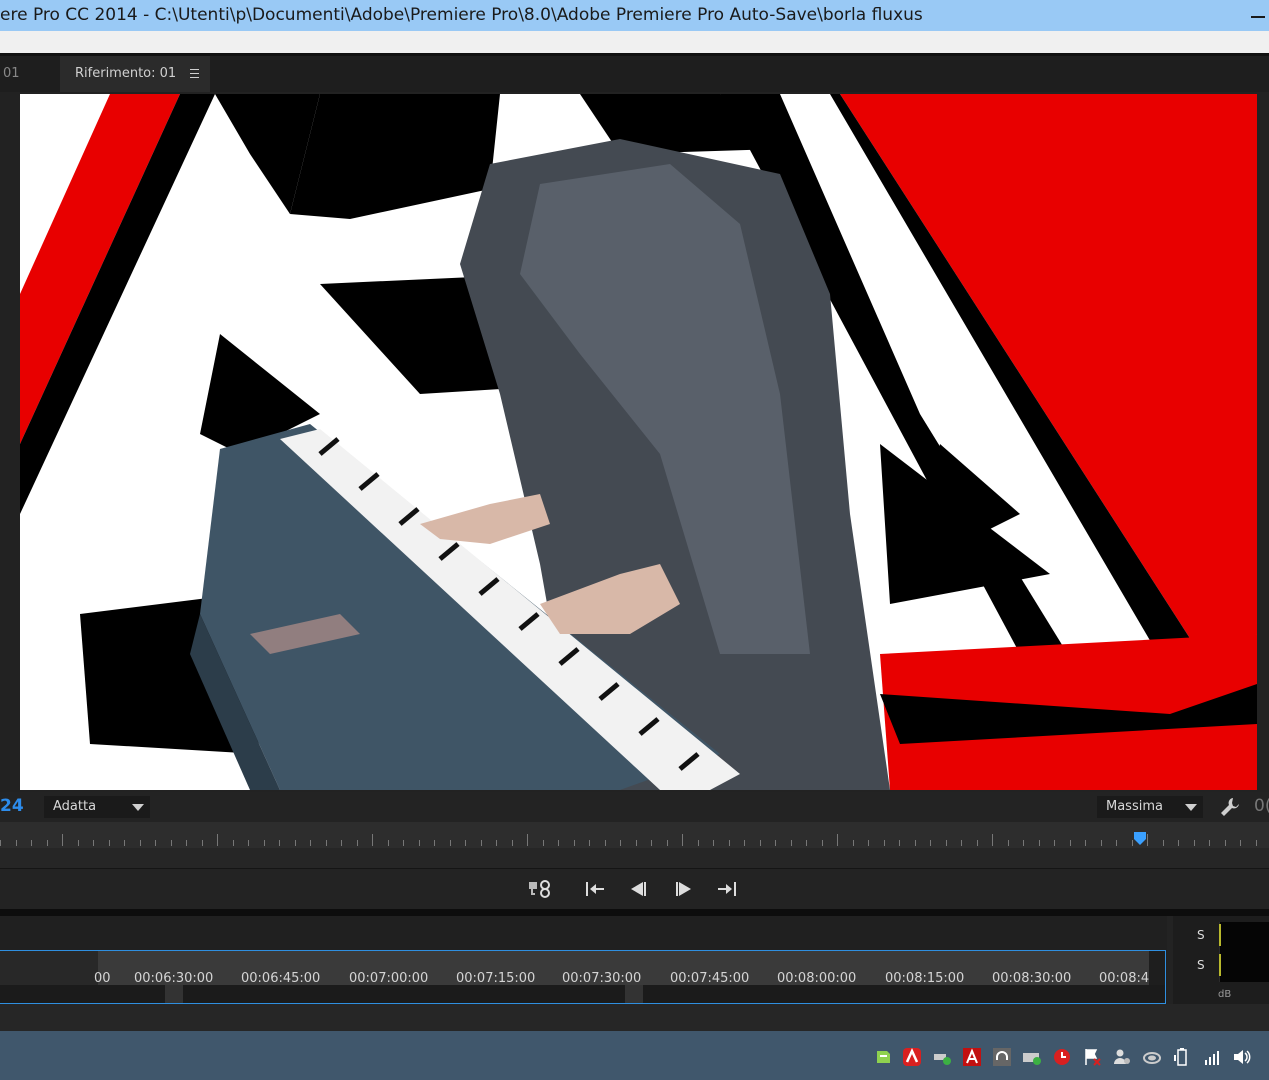  What do you see at coordinates (389, 978) in the screenshot?
I see `timeline-time-label: 00:07:00:00` at bounding box center [389, 978].